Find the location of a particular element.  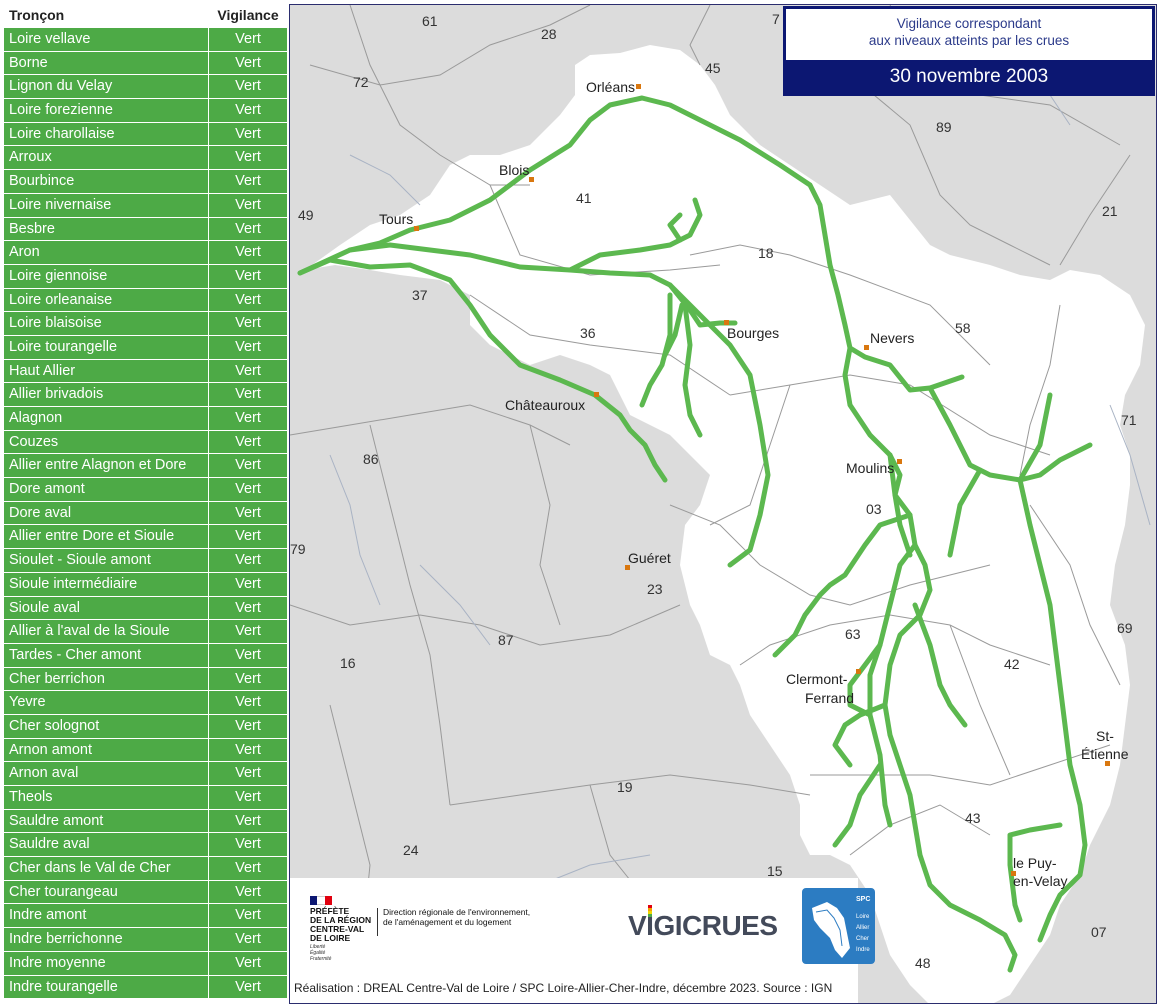

dept-69: 69 is located at coordinates (1125, 628).